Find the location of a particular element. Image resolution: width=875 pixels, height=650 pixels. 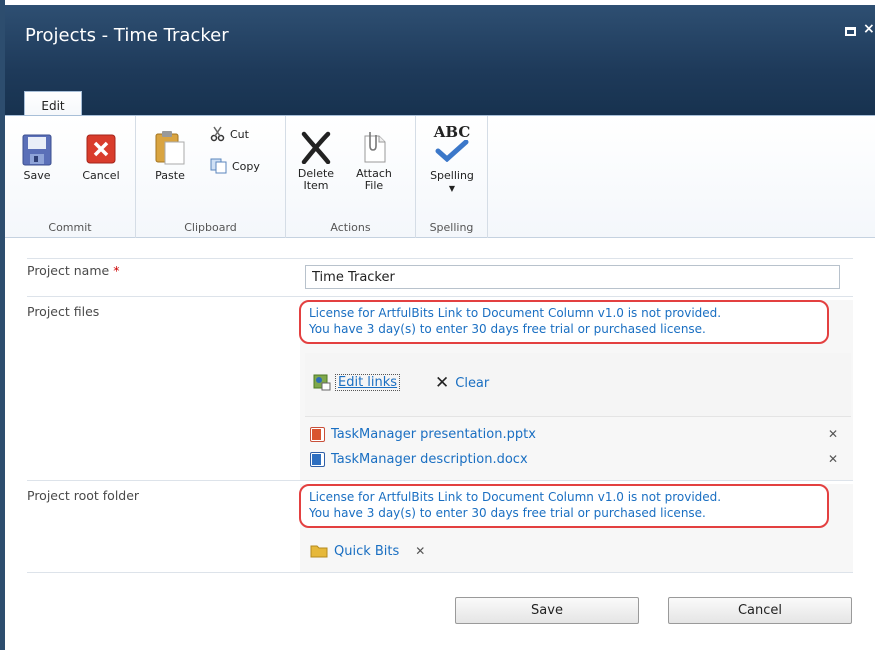

cancel-button: Cancel is located at coordinates (760, 610).